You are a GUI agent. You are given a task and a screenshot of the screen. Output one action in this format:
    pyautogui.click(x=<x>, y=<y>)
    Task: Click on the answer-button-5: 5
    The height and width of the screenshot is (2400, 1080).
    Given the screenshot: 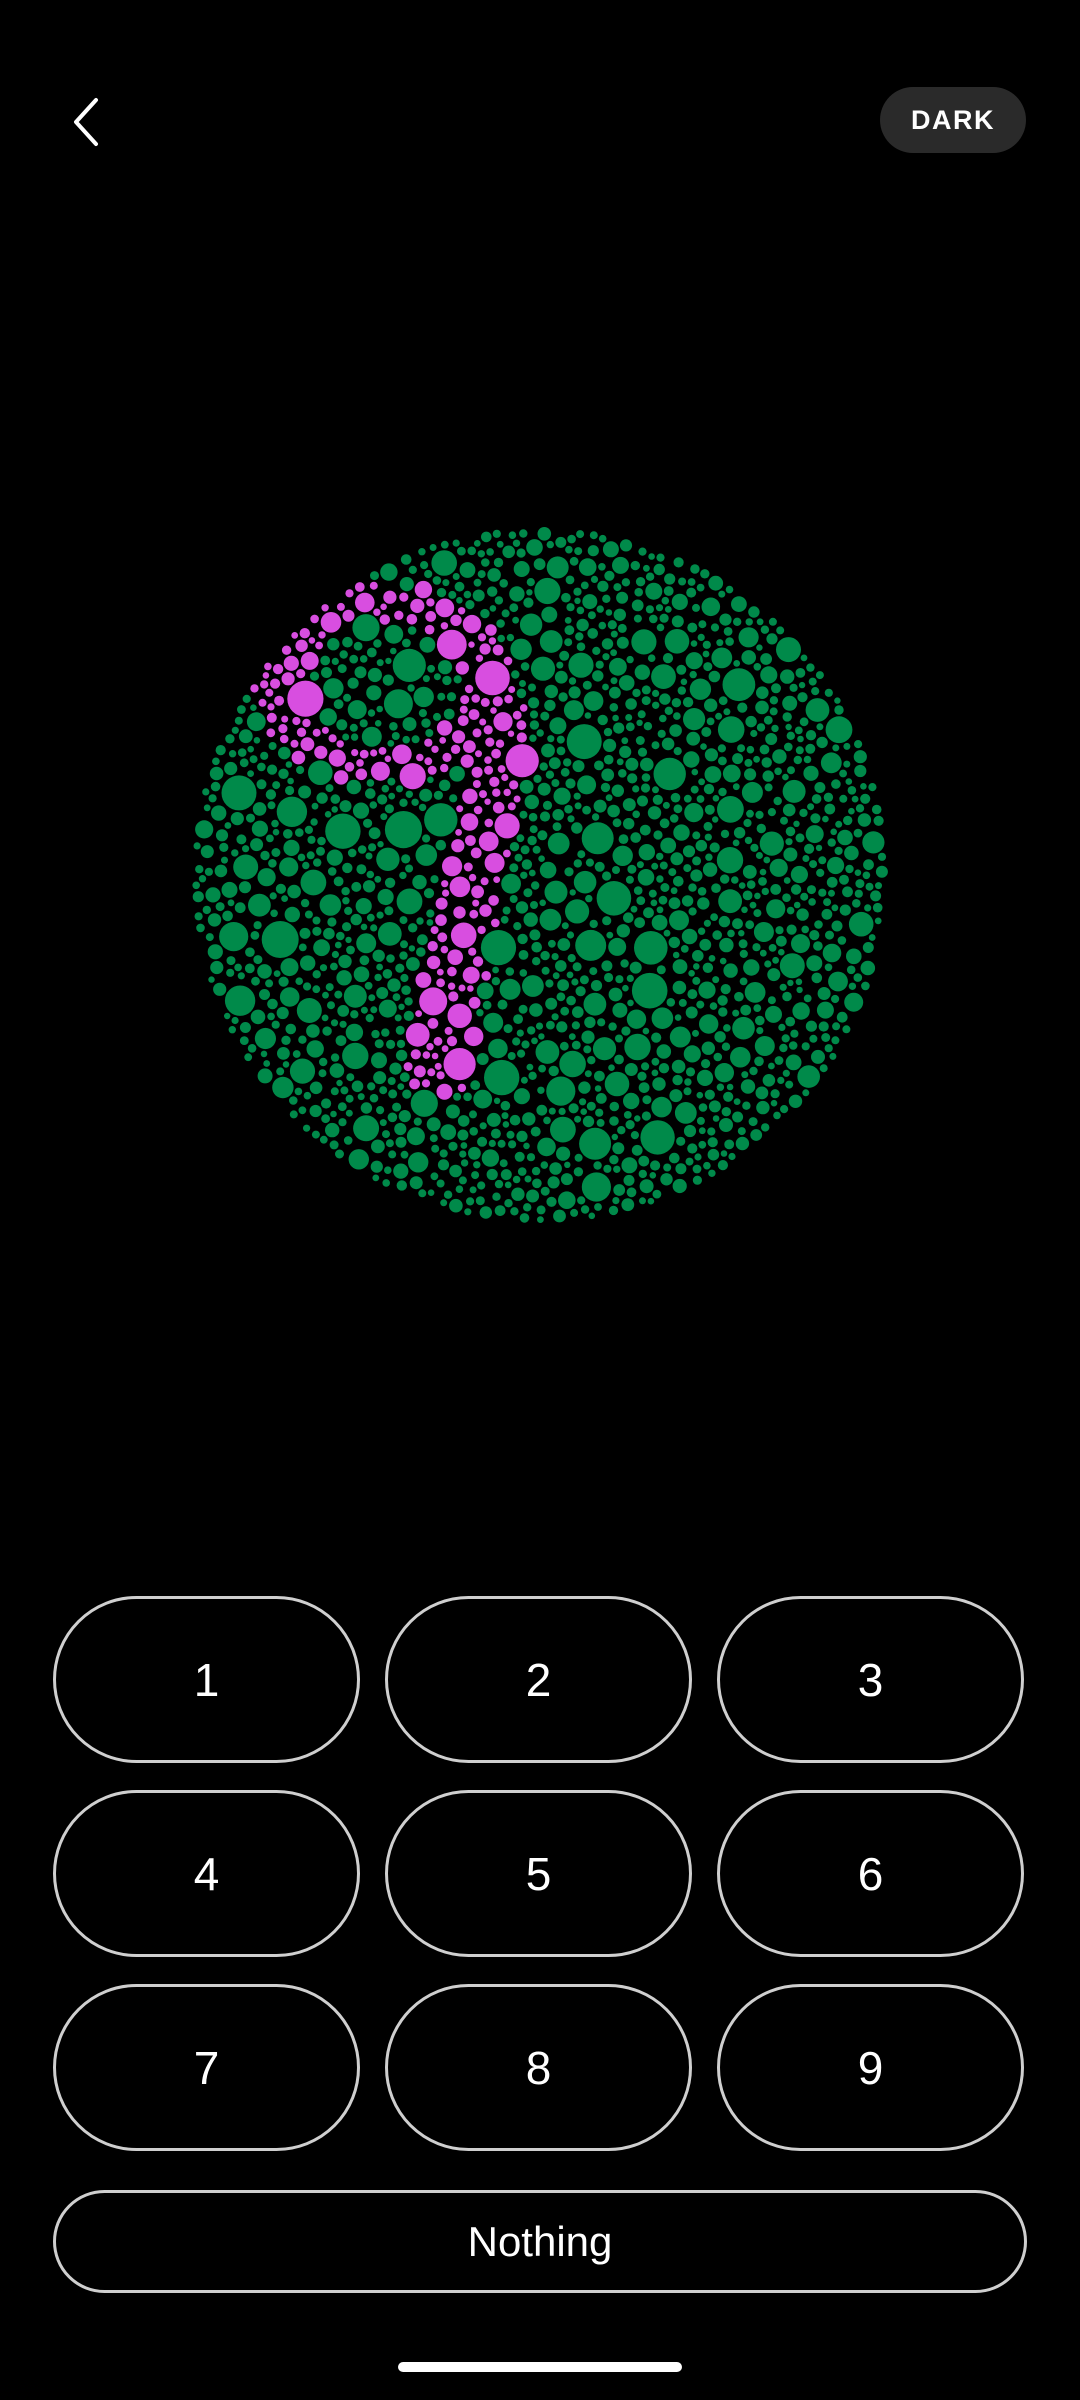 What is the action you would take?
    pyautogui.click(x=538, y=1873)
    